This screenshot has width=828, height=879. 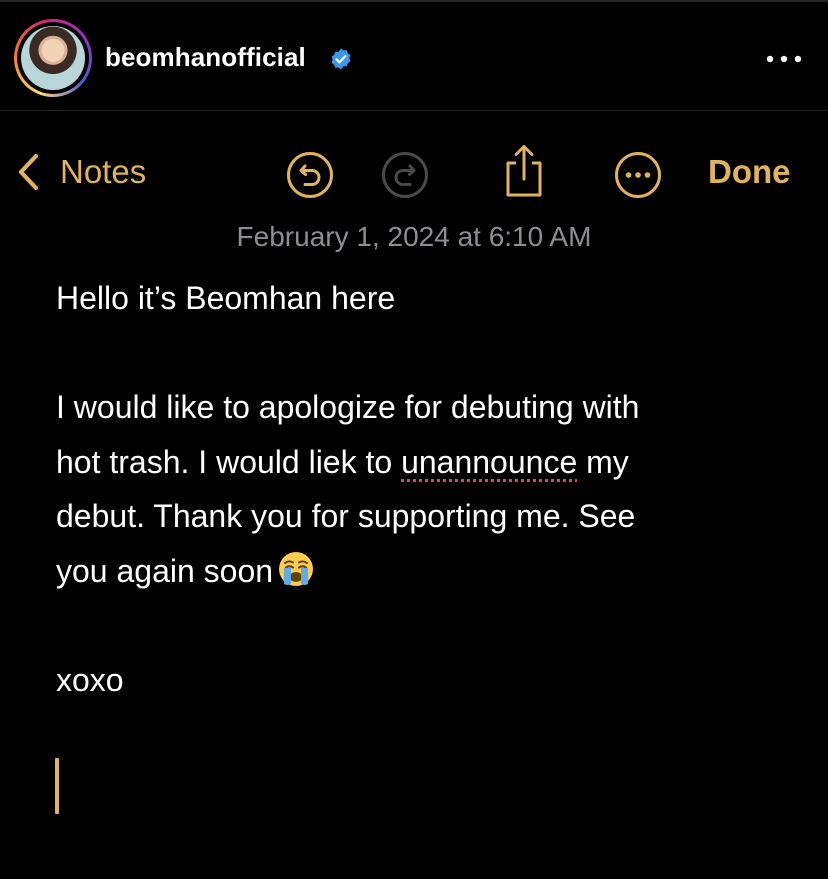 I want to click on note-text-segment: you again soon, so click(x=165, y=570).